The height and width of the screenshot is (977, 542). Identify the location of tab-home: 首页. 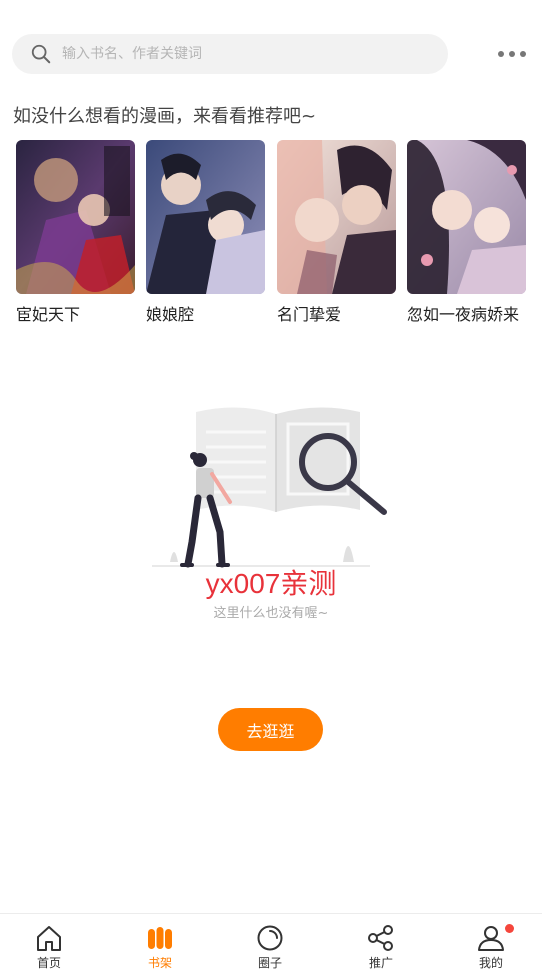
(51, 945).